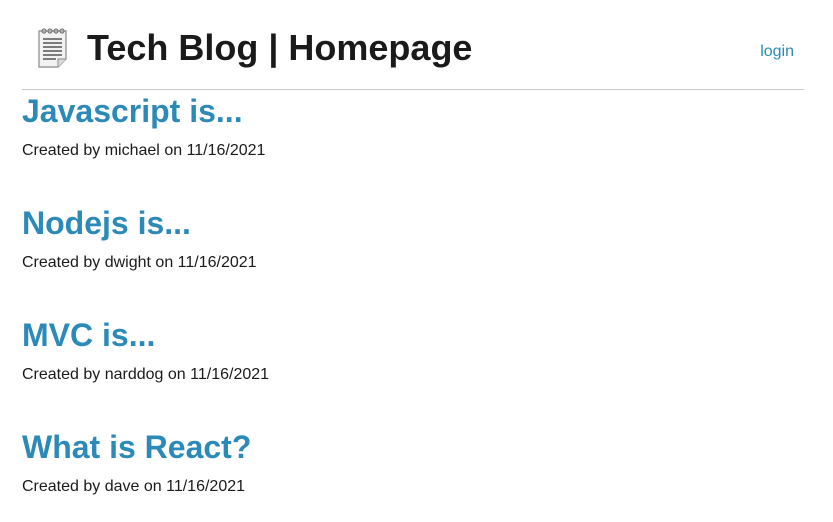  Describe the element at coordinates (413, 151) in the screenshot. I see `post-meta: Created by michael on 11/16/2021` at that location.